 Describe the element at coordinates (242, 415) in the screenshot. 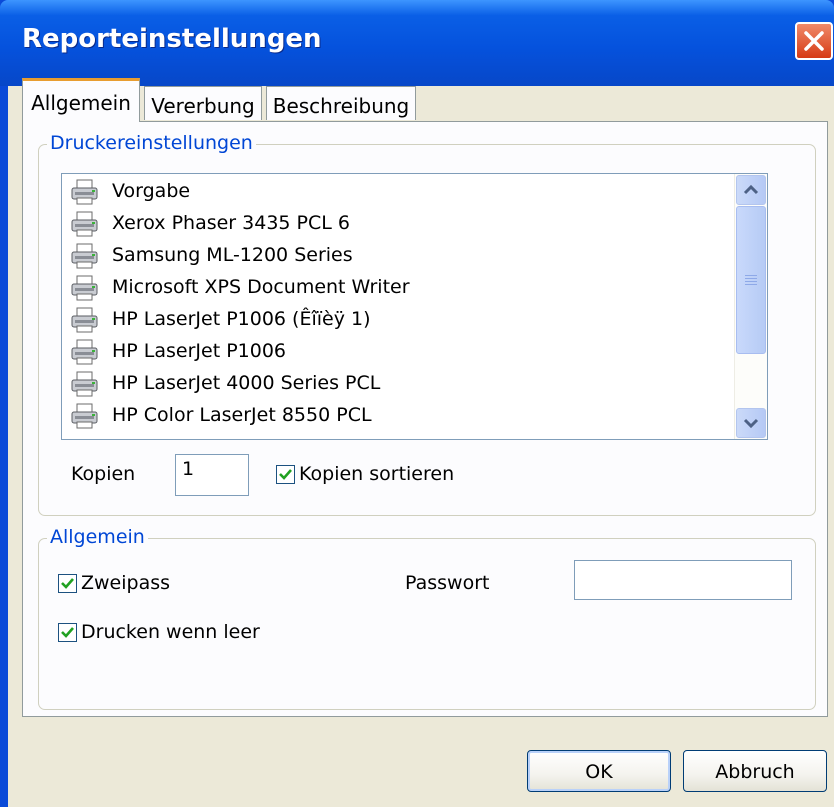

I see `printer-name: HP Color LaserJet 8550 PCL` at that location.